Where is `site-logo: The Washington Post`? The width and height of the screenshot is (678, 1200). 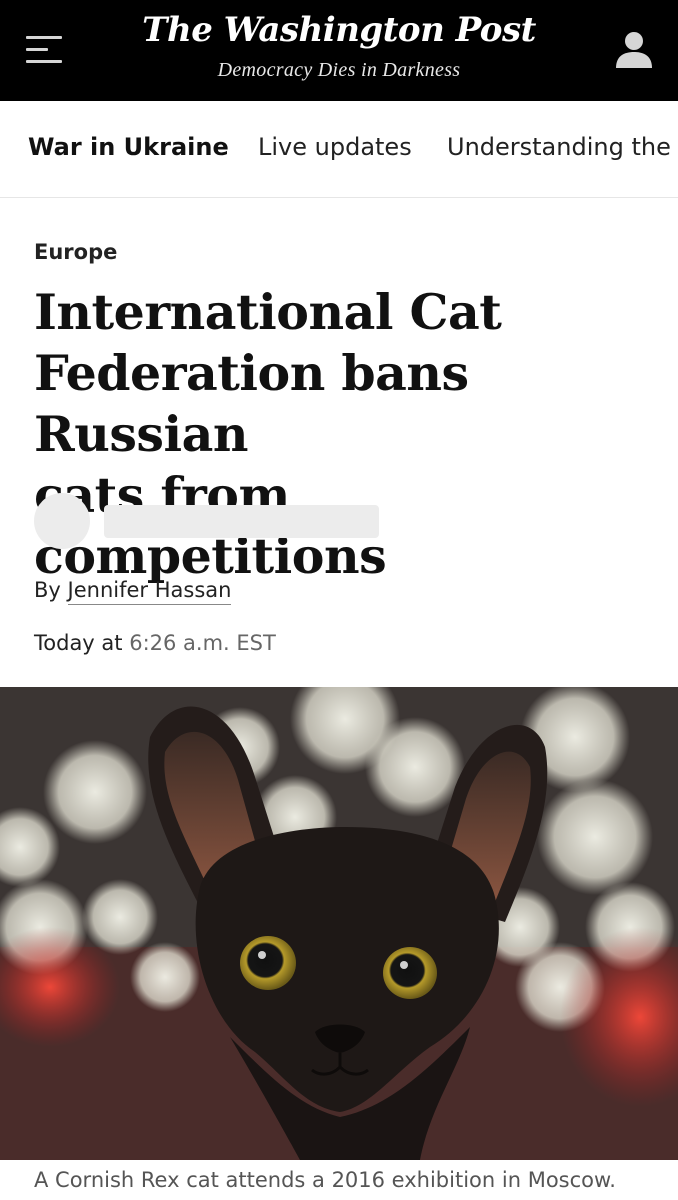 site-logo: The Washington Post is located at coordinates (339, 30).